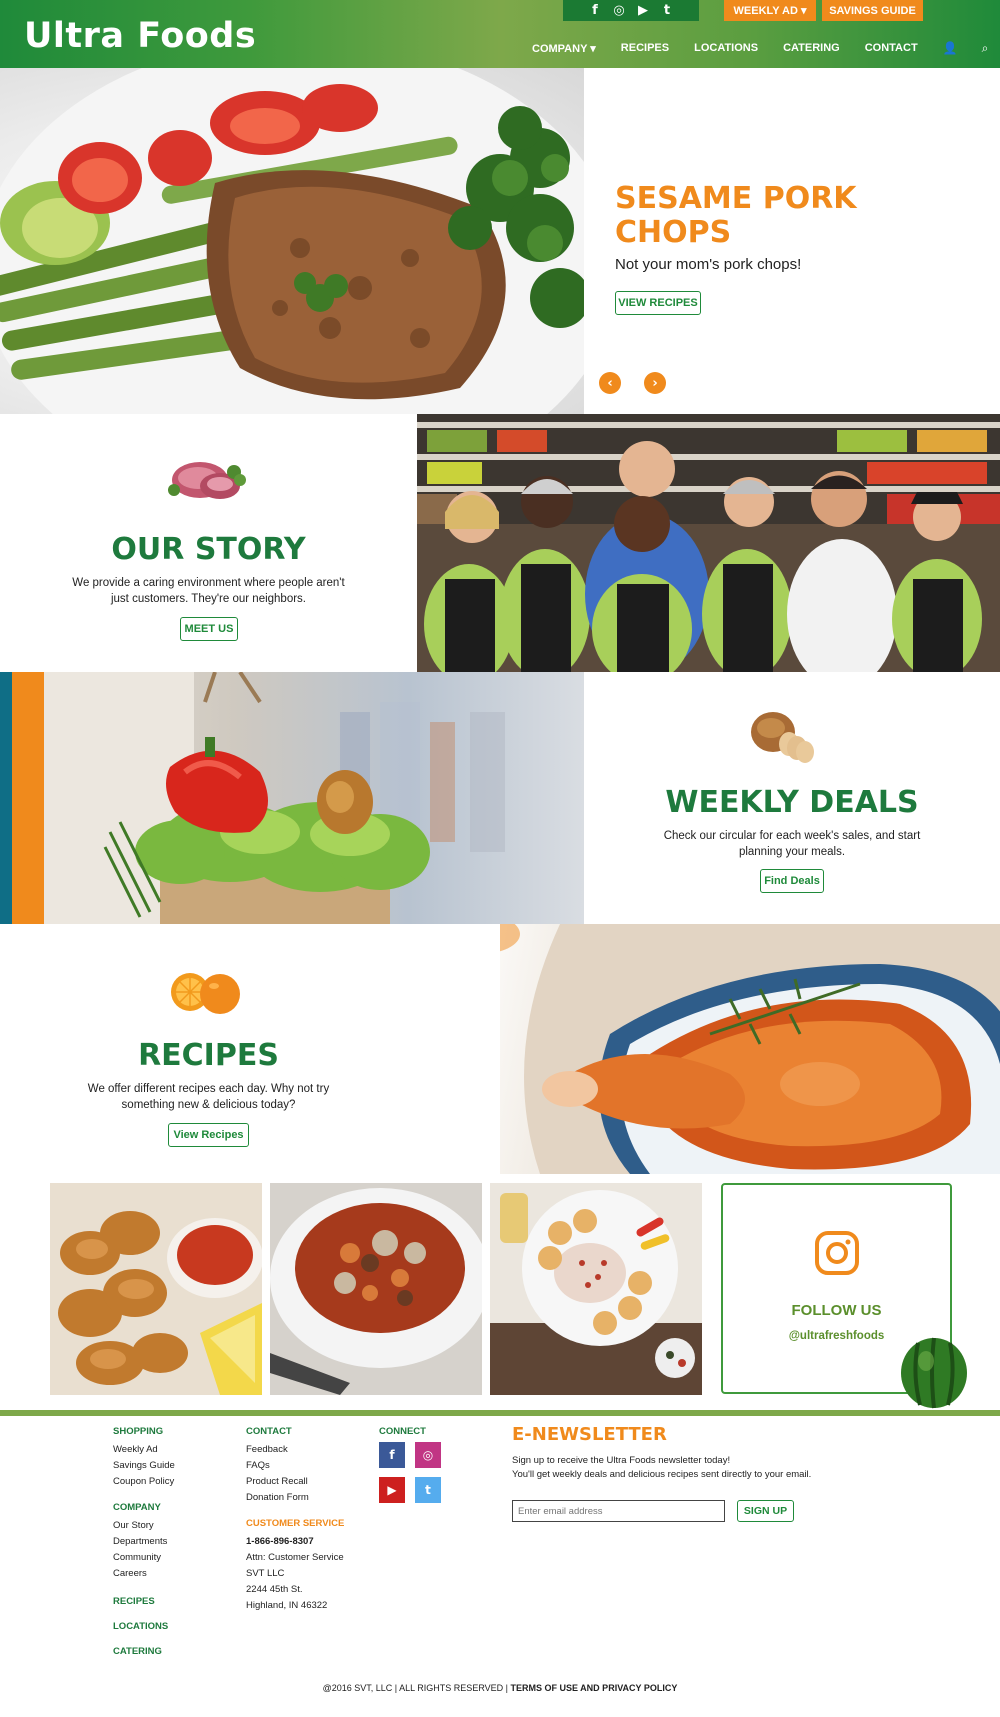 This screenshot has width=1000, height=1717. What do you see at coordinates (415, 1688) in the screenshot?
I see `copyright-text: @2016 SVT, LLC | ALL RIGHTS RESERVED |` at bounding box center [415, 1688].